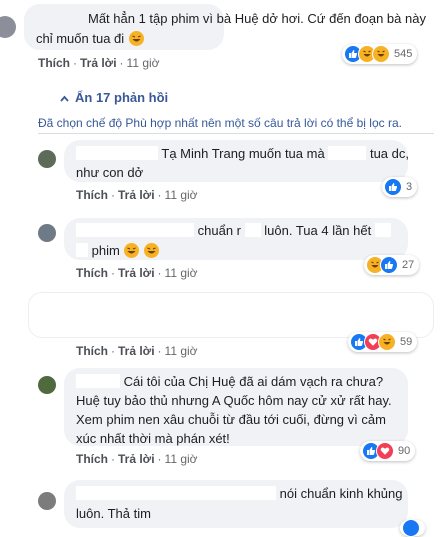  I want to click on reaction-summary: 545, so click(380, 54).